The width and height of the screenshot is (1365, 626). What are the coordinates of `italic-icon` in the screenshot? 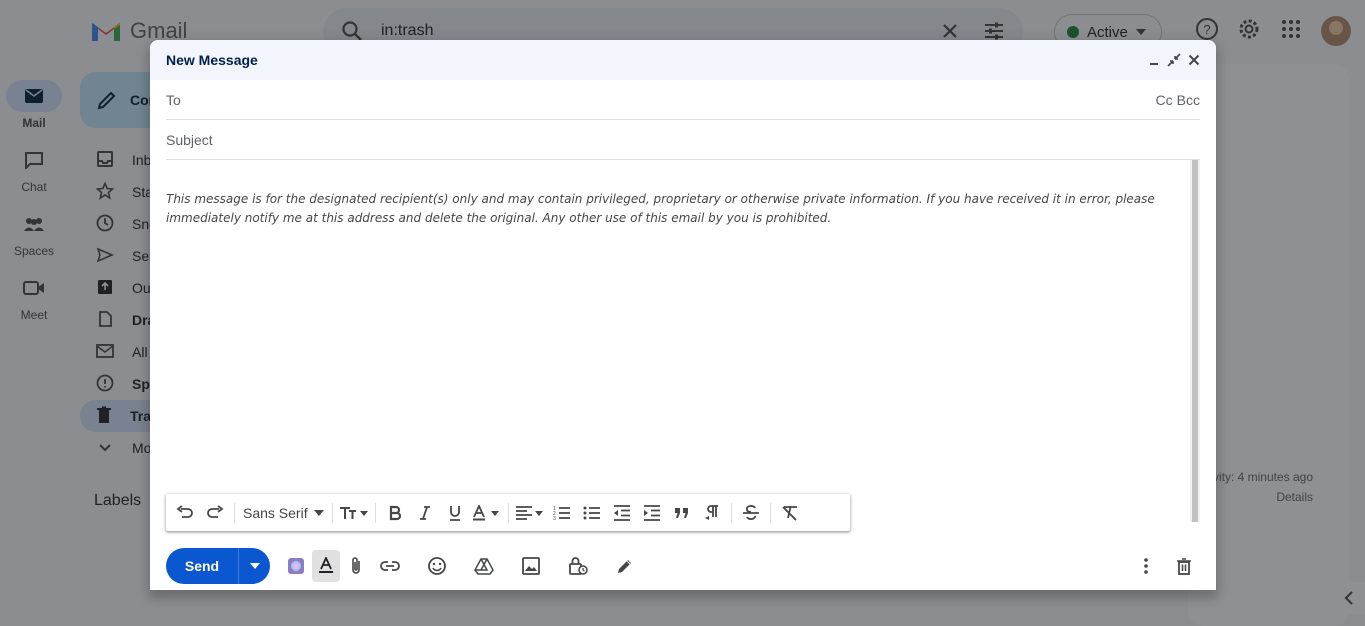 It's located at (425, 513).